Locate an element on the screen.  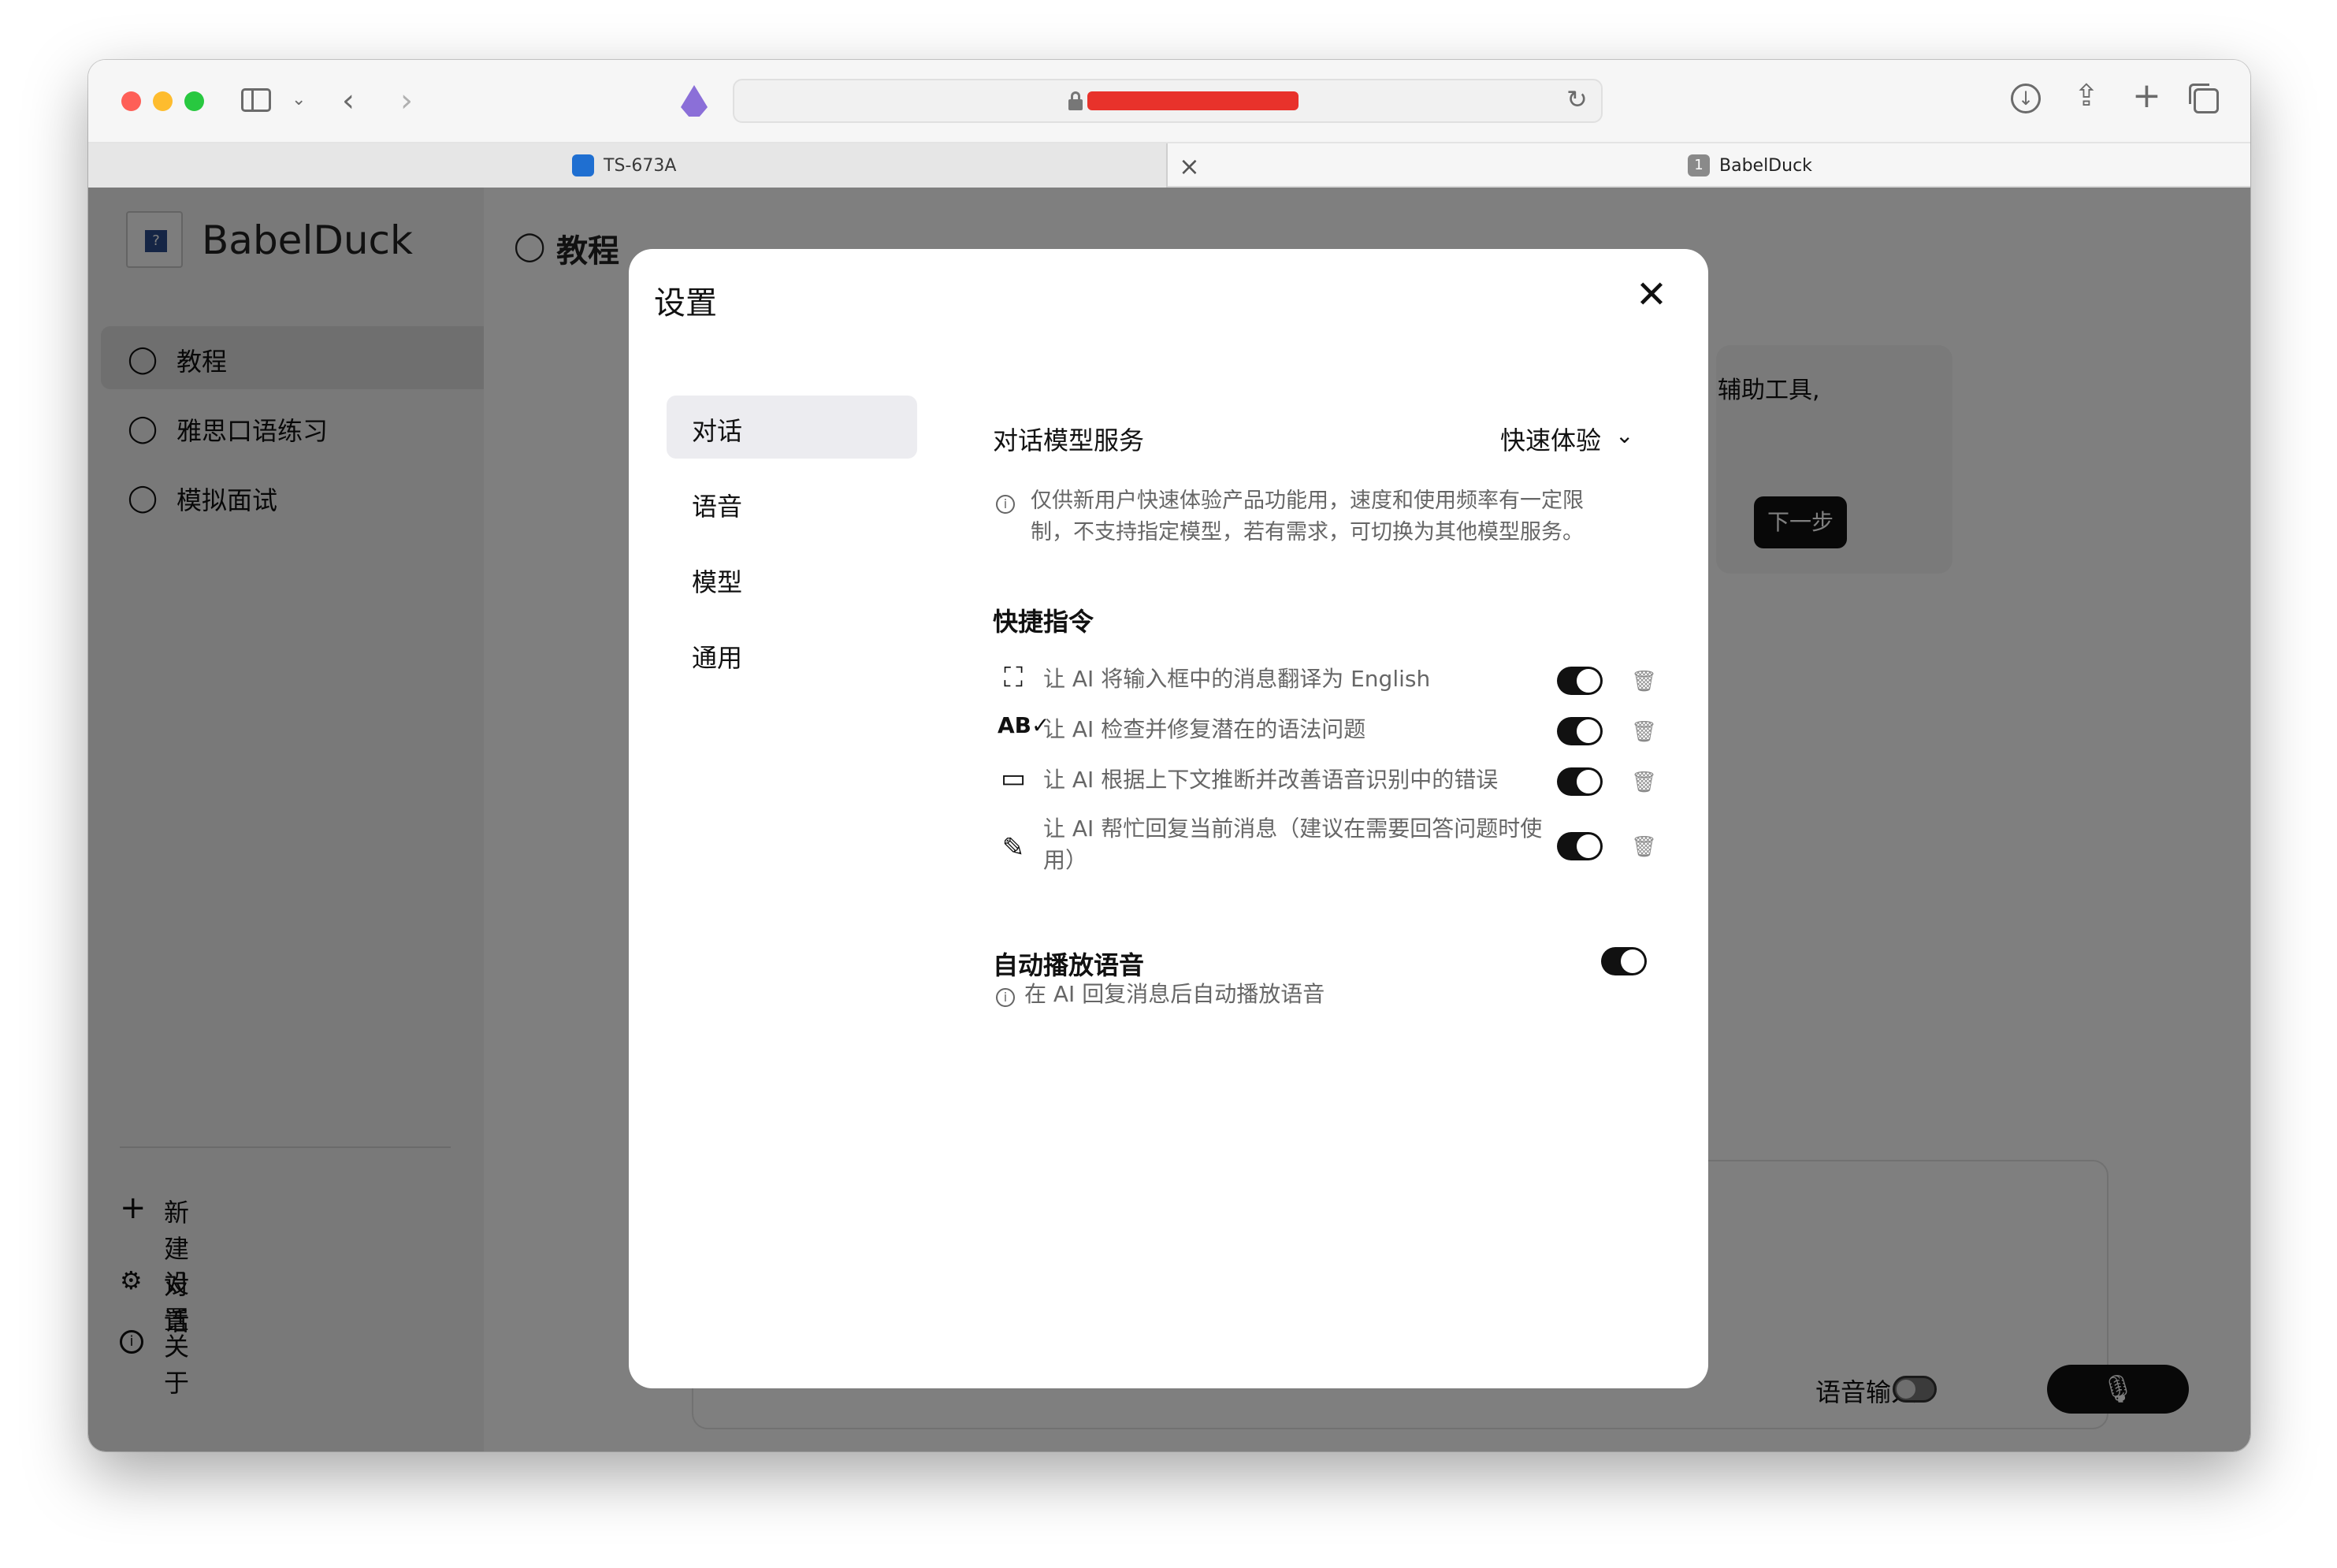
tab-close-icon: × is located at coordinates (1190, 166).